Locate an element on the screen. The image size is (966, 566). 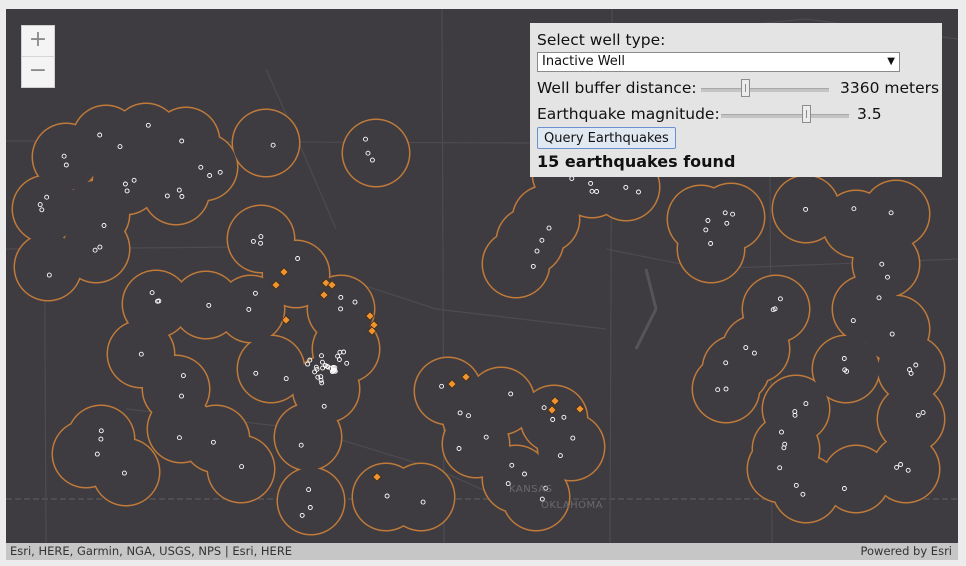
well-type-select: Inactive Well ▼ is located at coordinates (718, 62).